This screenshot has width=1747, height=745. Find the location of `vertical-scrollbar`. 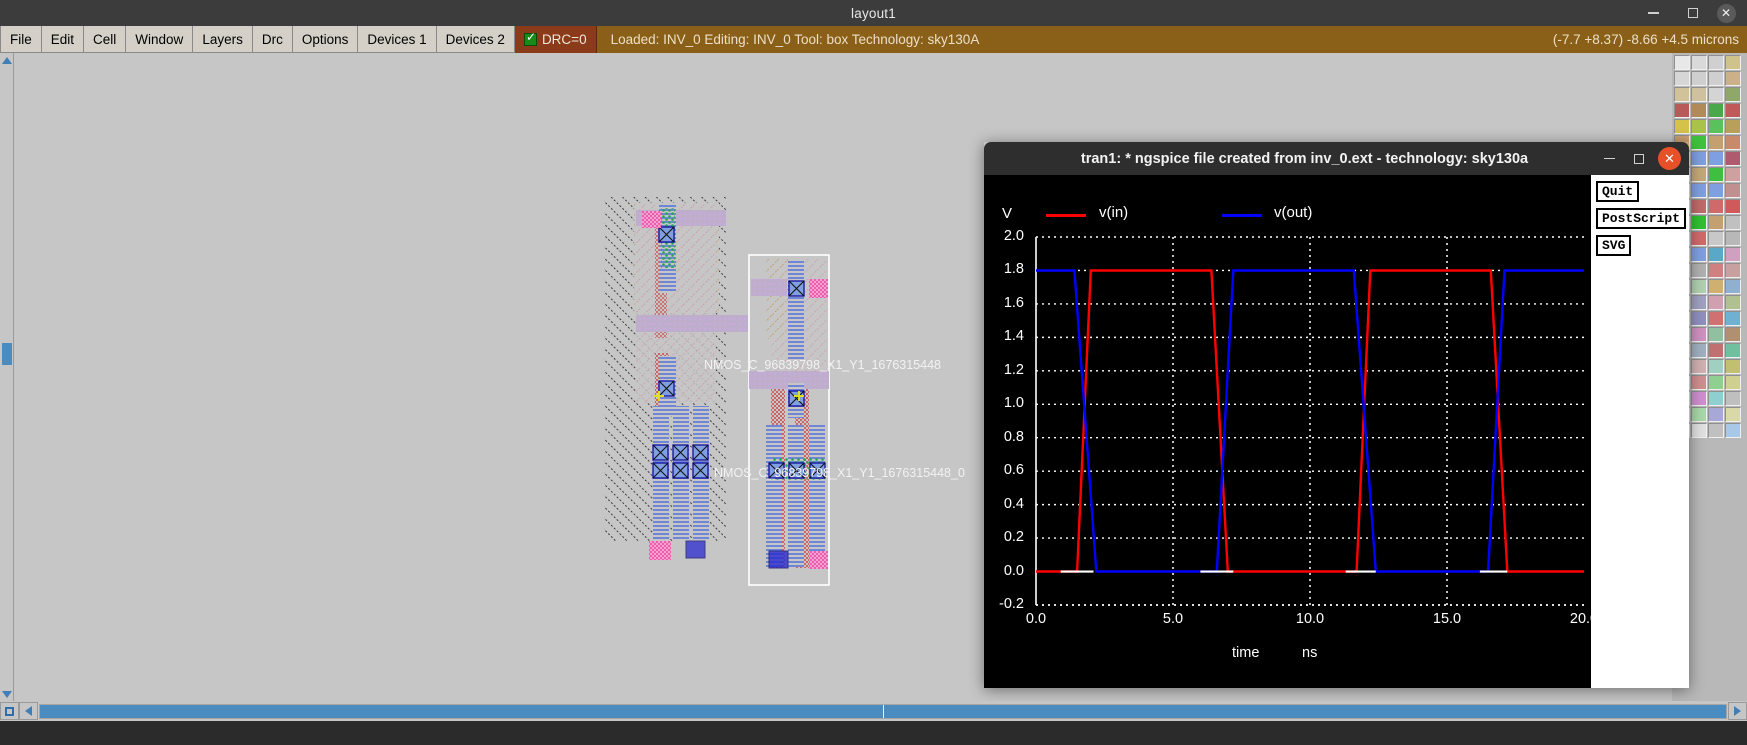

vertical-scrollbar is located at coordinates (7, 377).